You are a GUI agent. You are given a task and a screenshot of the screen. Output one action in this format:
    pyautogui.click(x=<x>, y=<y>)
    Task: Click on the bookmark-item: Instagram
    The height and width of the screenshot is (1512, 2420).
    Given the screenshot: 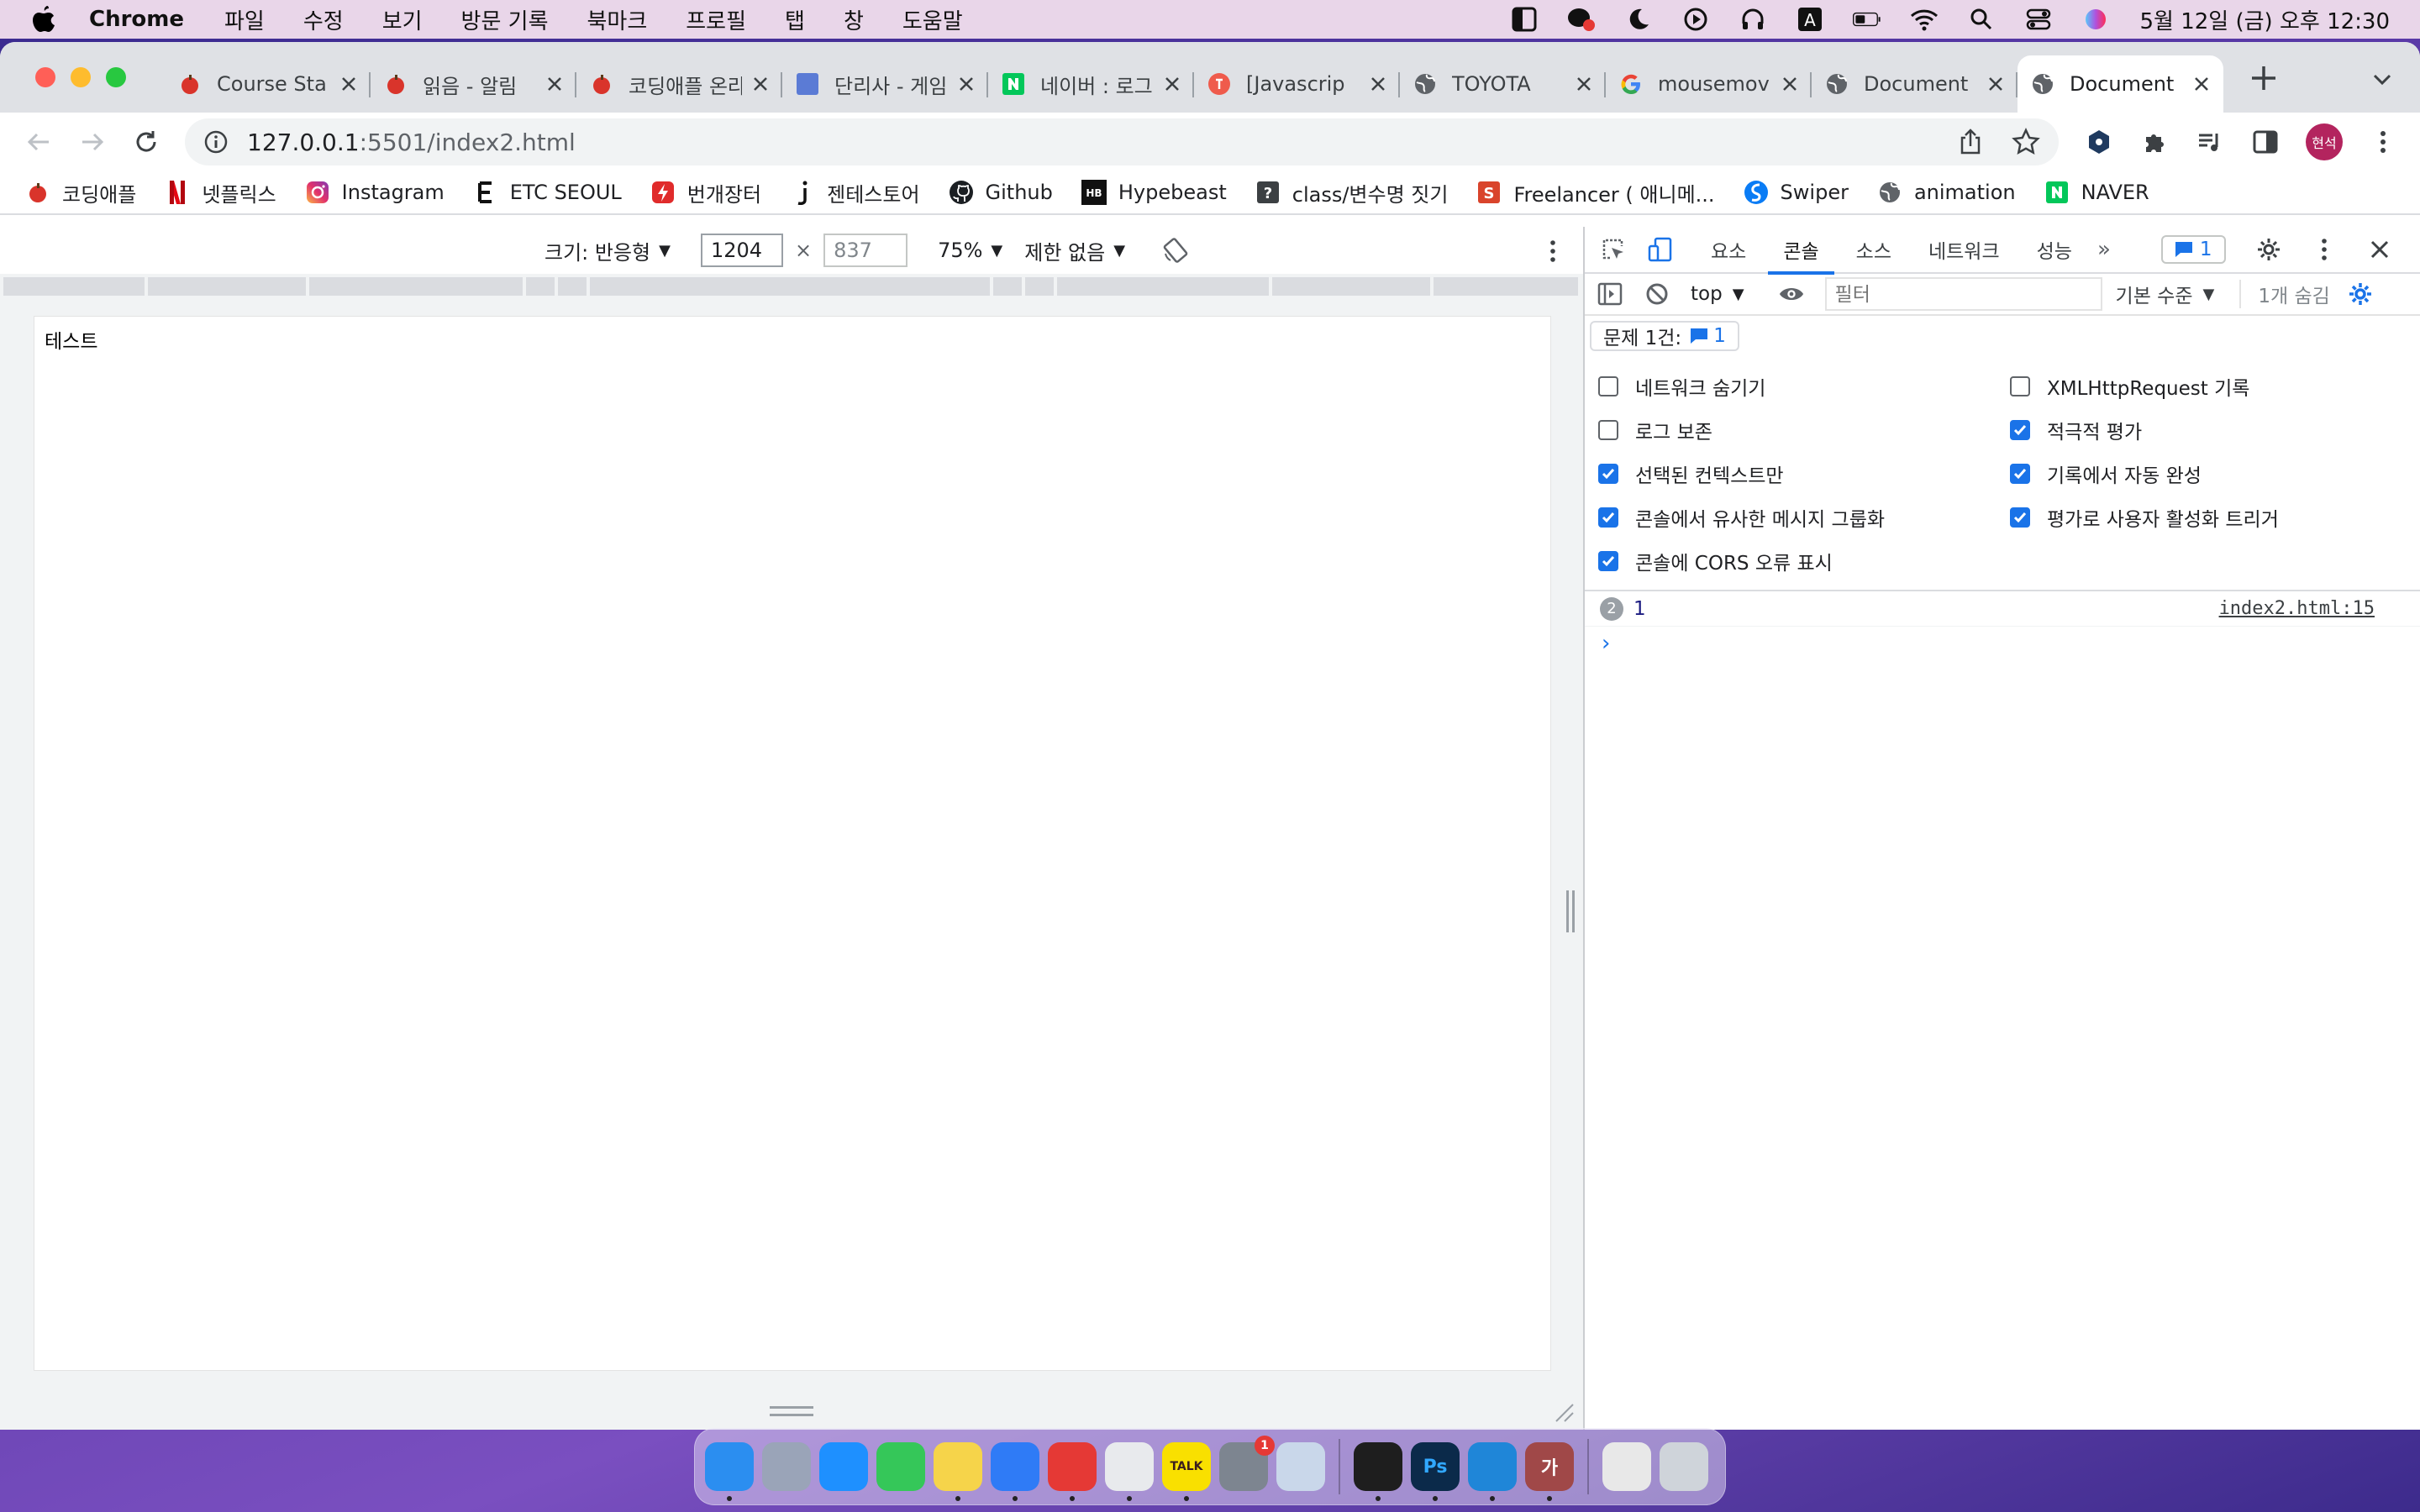 What is the action you would take?
    pyautogui.click(x=375, y=192)
    